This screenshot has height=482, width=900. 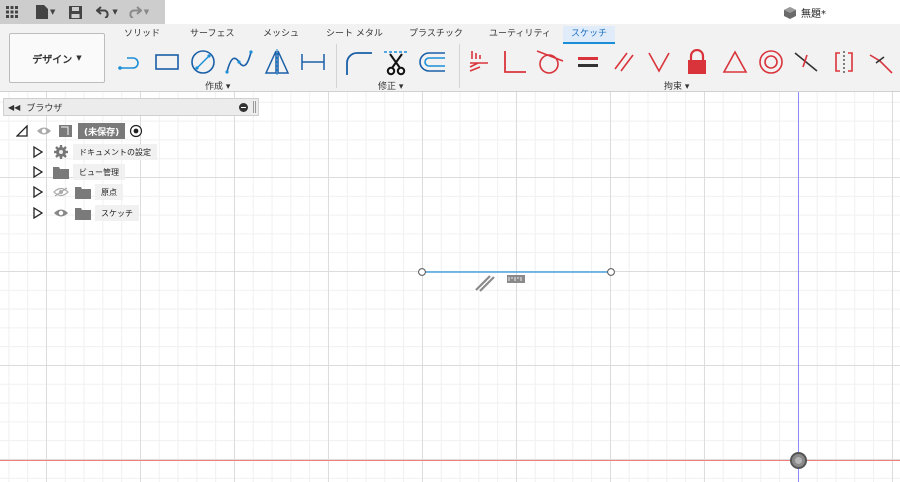 What do you see at coordinates (107, 12) in the screenshot?
I see `undo-button: ▼` at bounding box center [107, 12].